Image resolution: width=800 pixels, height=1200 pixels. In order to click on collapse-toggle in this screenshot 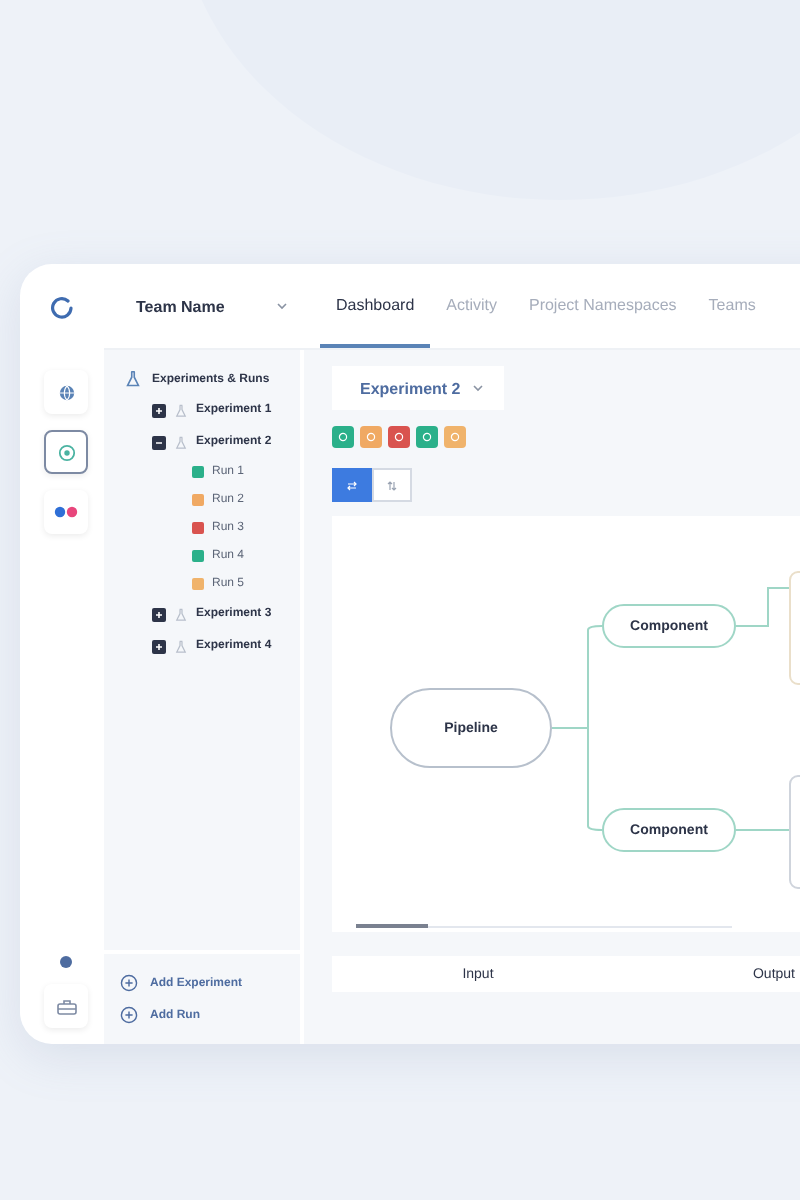, I will do `click(159, 442)`.